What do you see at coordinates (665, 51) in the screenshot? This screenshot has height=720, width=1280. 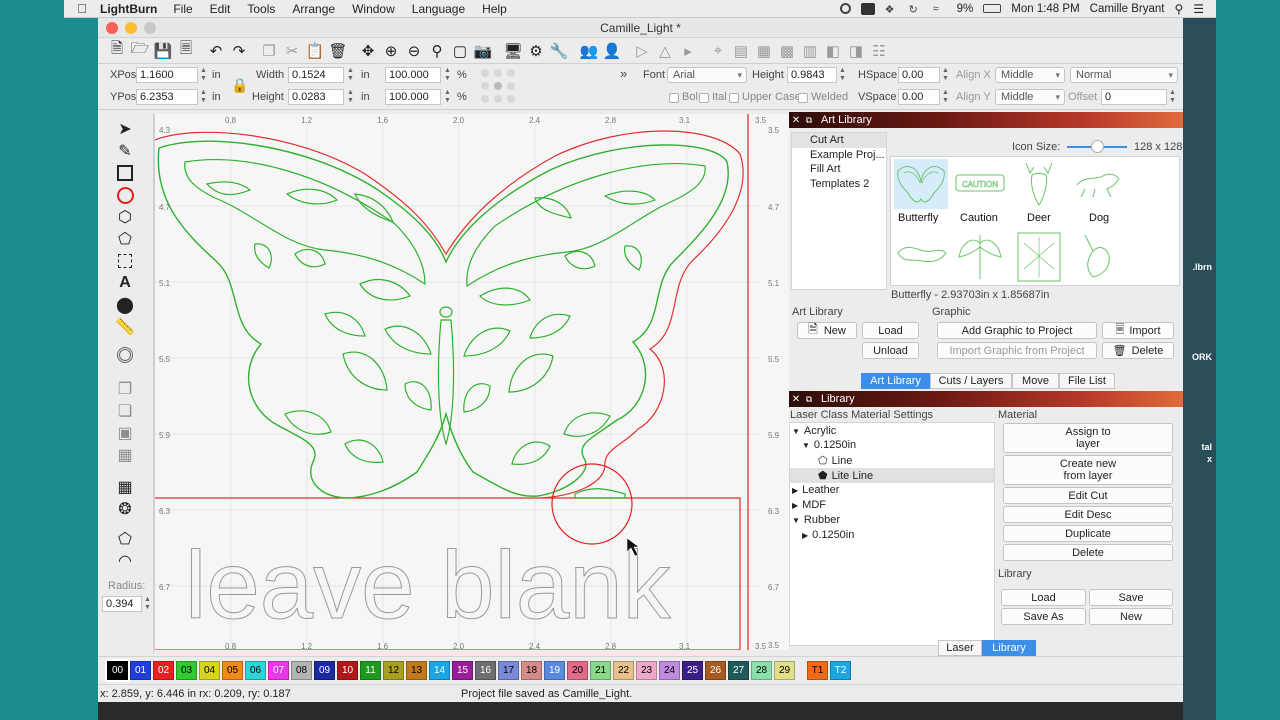 I see `flip-vertical-icon: △` at bounding box center [665, 51].